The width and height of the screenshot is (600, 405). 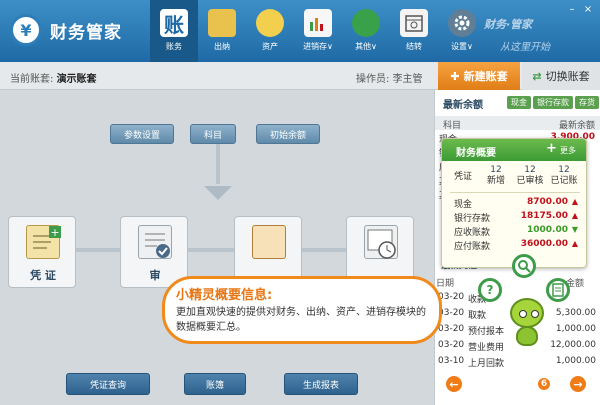 What do you see at coordinates (486, 364) in the screenshot?
I see `item-text: 上月回款` at bounding box center [486, 364].